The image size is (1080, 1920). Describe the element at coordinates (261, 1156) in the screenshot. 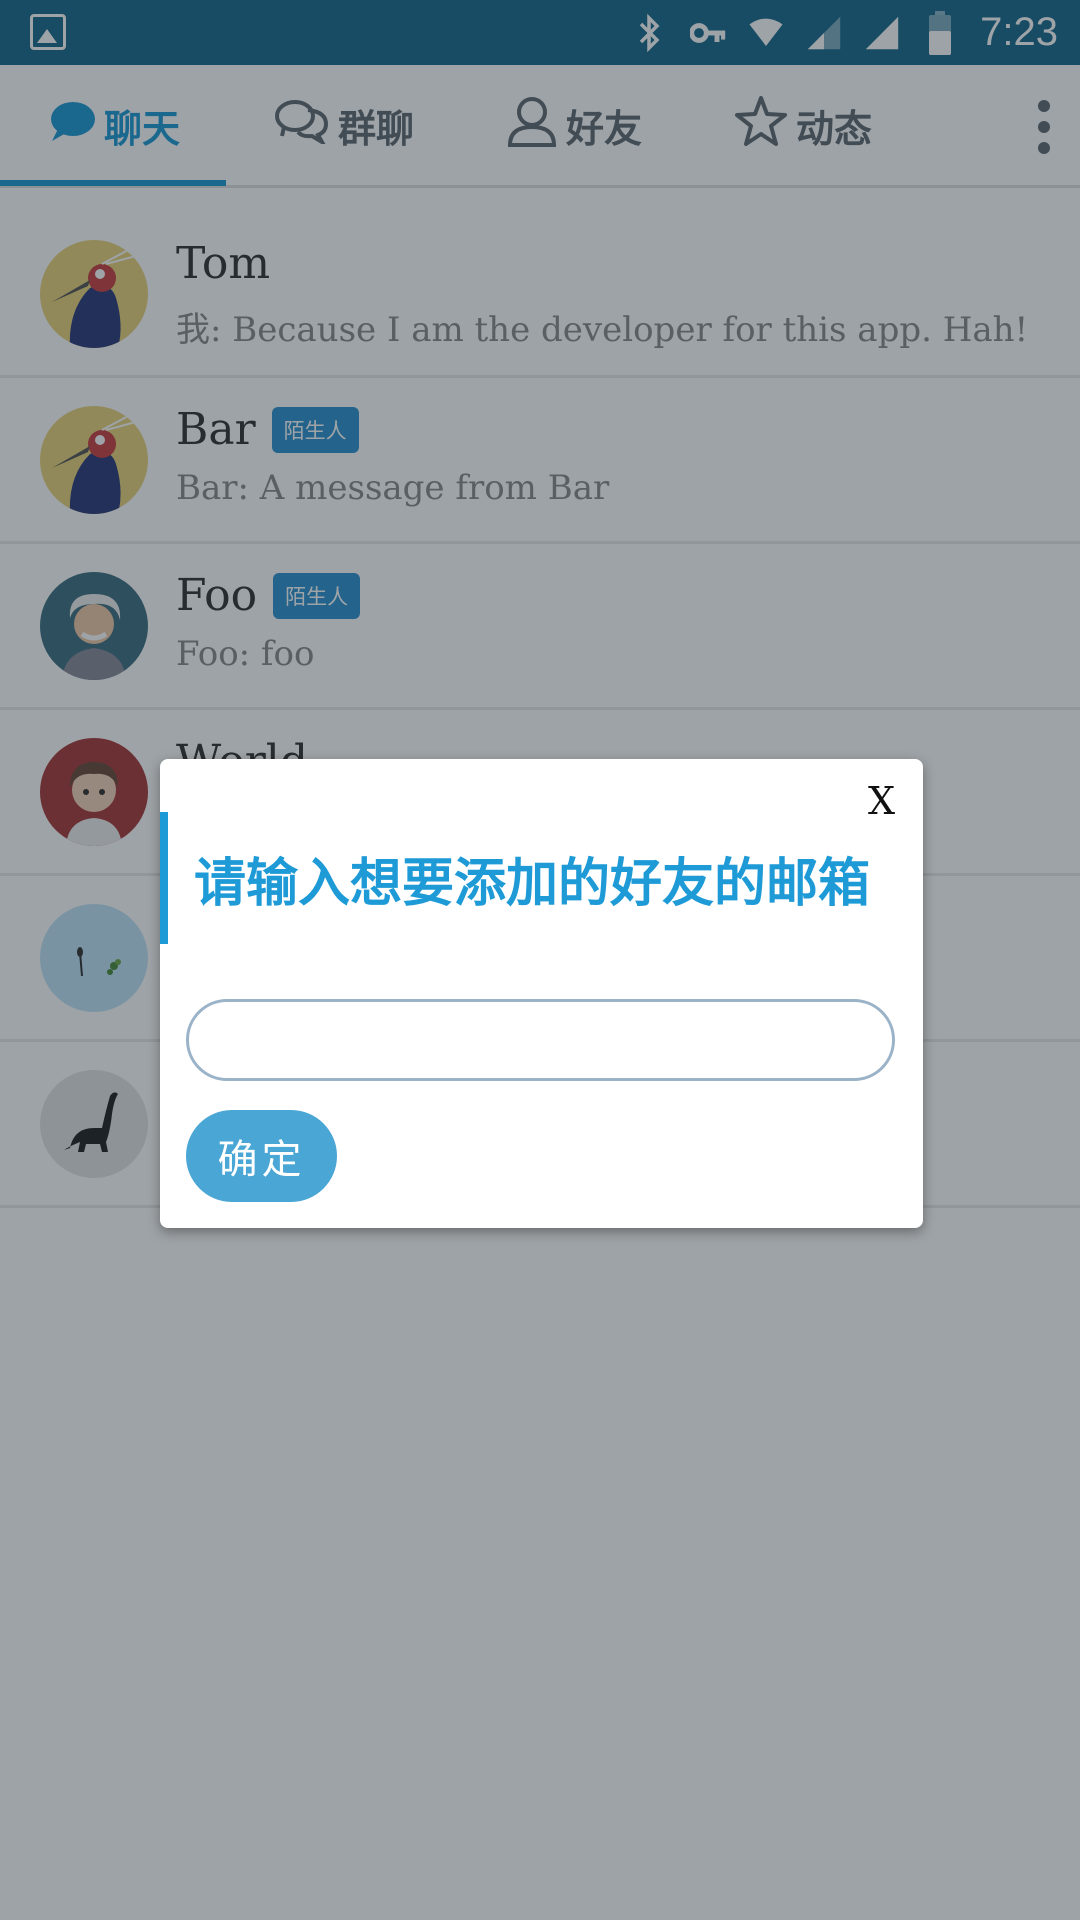

I see `confirm-button: 确定` at that location.